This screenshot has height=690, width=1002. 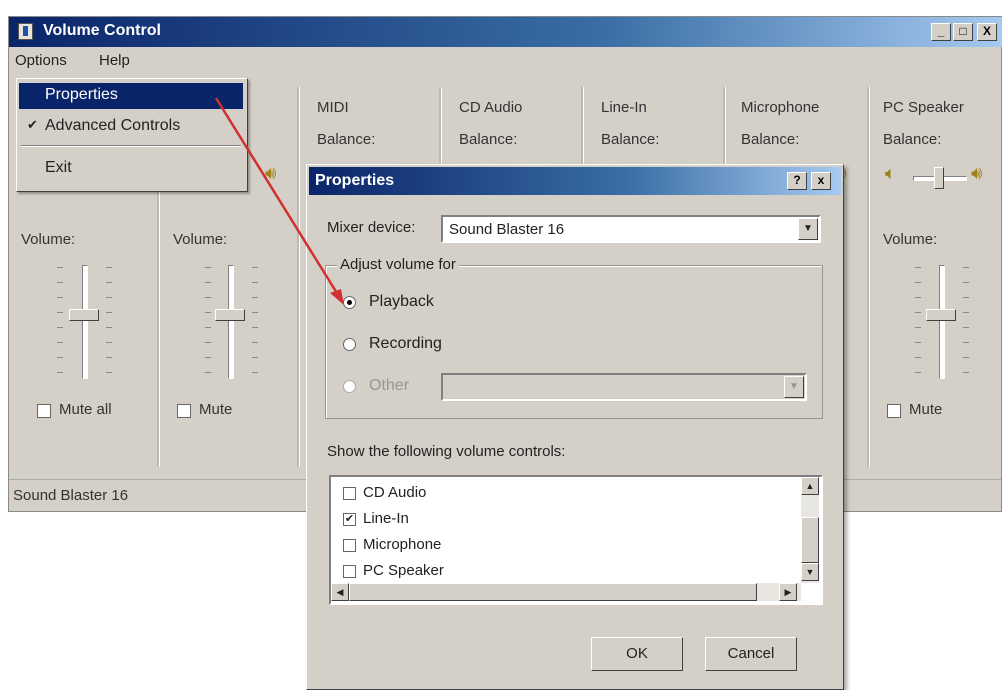 What do you see at coordinates (942, 322) in the screenshot?
I see `pc-speaker-volume-track` at bounding box center [942, 322].